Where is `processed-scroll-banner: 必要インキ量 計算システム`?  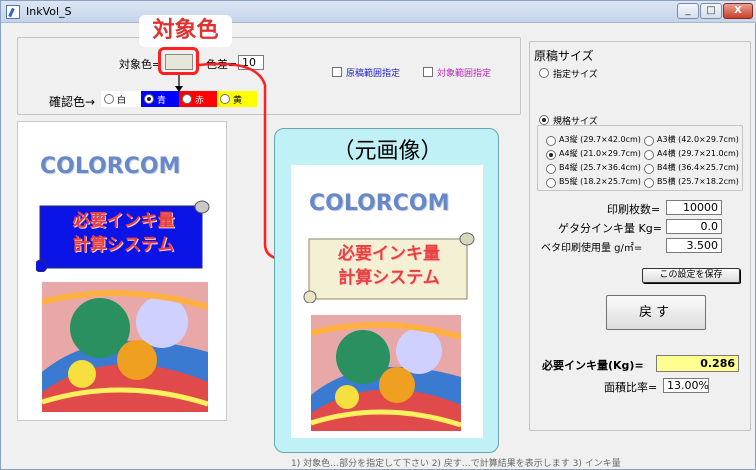 processed-scroll-banner: 必要インキ量 計算システム is located at coordinates (123, 236).